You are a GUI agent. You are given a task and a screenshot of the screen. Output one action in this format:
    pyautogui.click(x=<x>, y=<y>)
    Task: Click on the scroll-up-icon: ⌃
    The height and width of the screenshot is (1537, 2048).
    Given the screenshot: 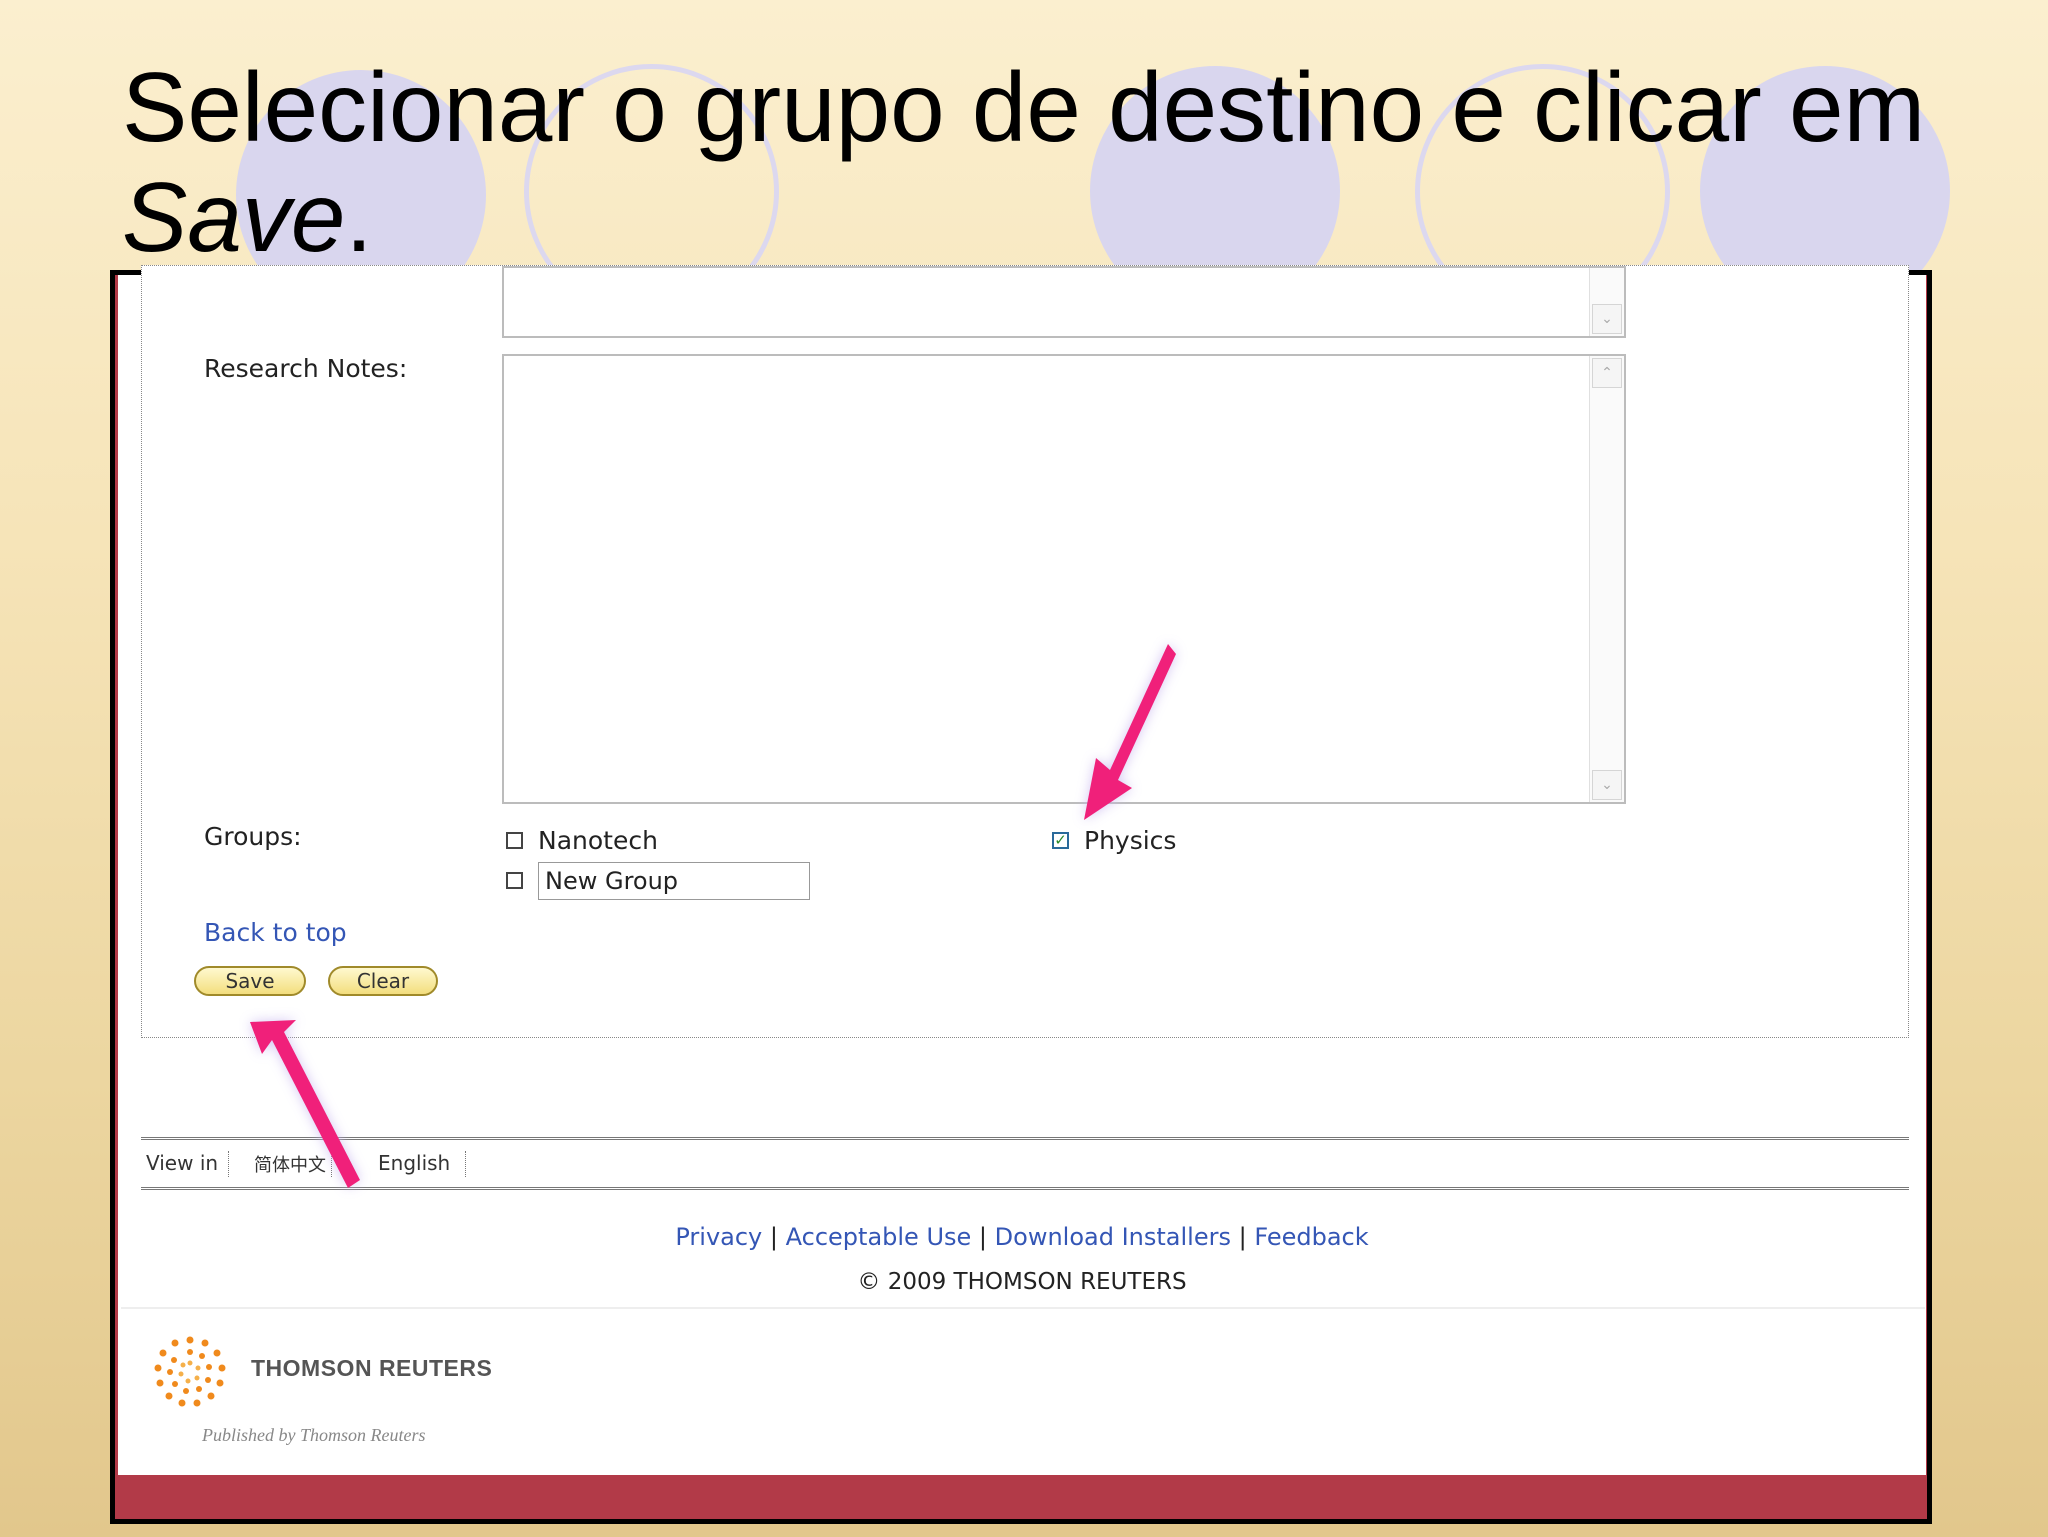 What is the action you would take?
    pyautogui.click(x=1607, y=373)
    